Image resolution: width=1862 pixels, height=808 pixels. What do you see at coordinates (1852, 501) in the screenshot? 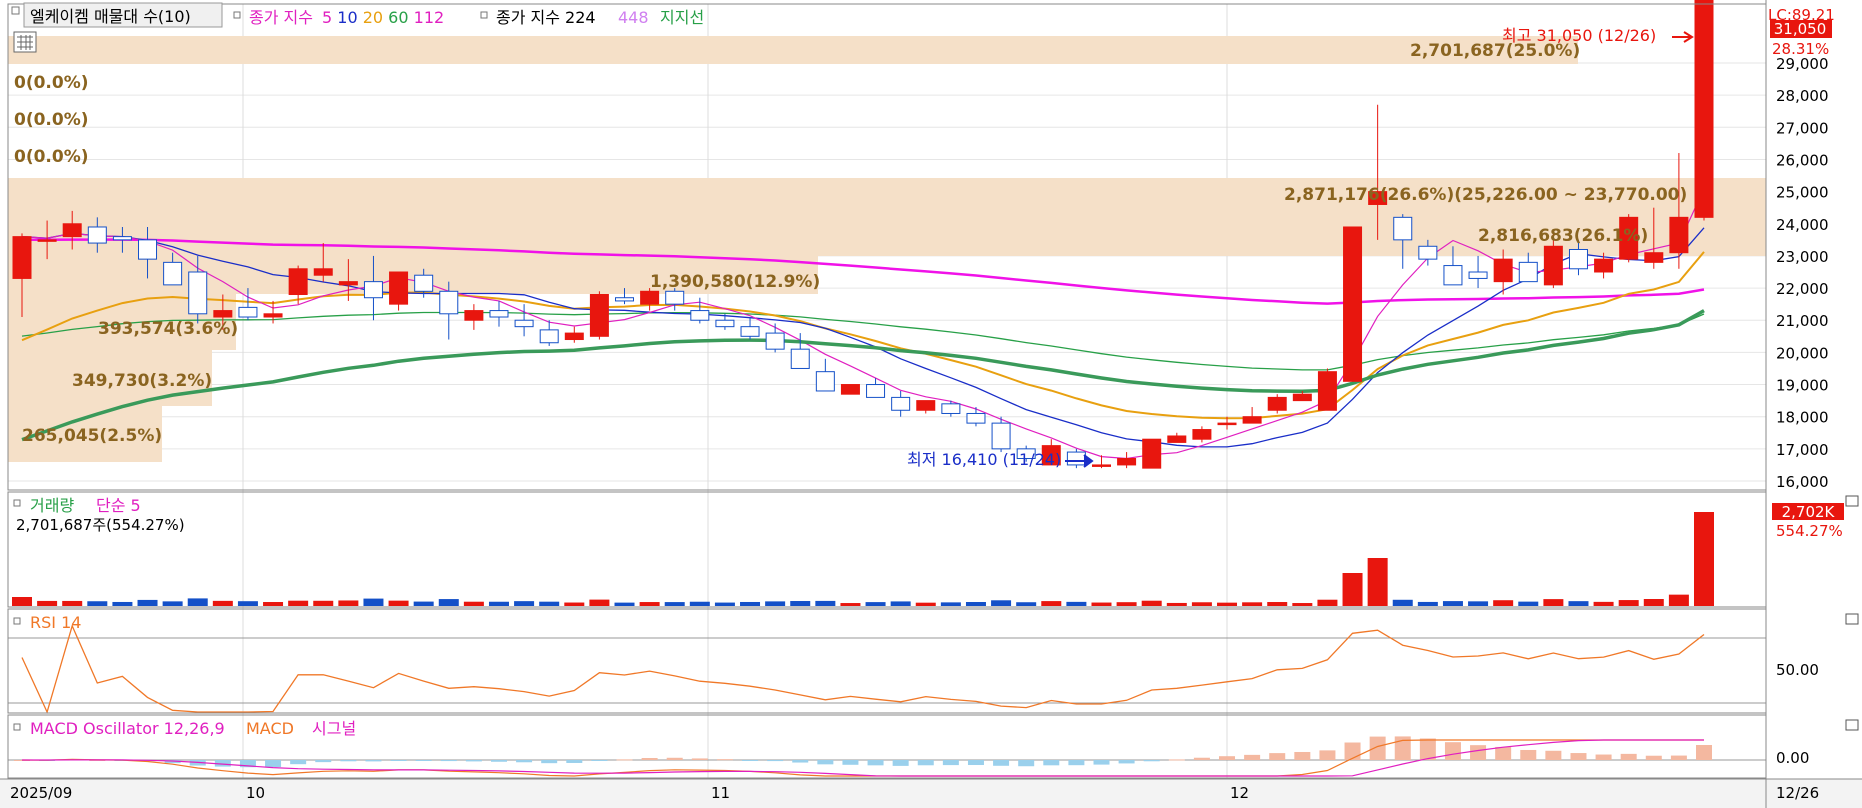
I see `volume-close-icon` at bounding box center [1852, 501].